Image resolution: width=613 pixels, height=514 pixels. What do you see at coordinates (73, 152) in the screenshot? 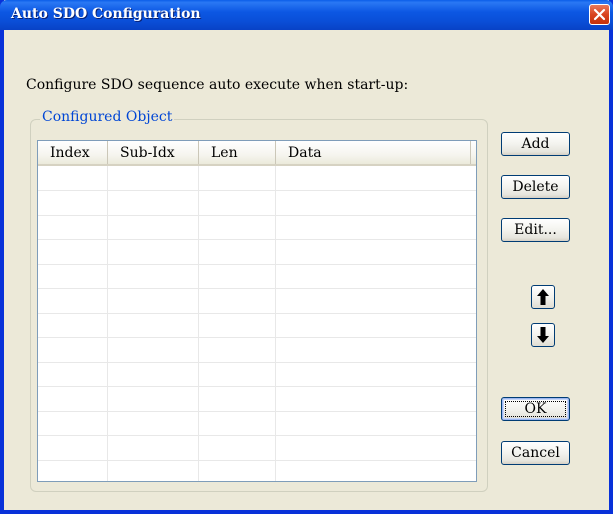
I see `column-header-index: Index` at bounding box center [73, 152].